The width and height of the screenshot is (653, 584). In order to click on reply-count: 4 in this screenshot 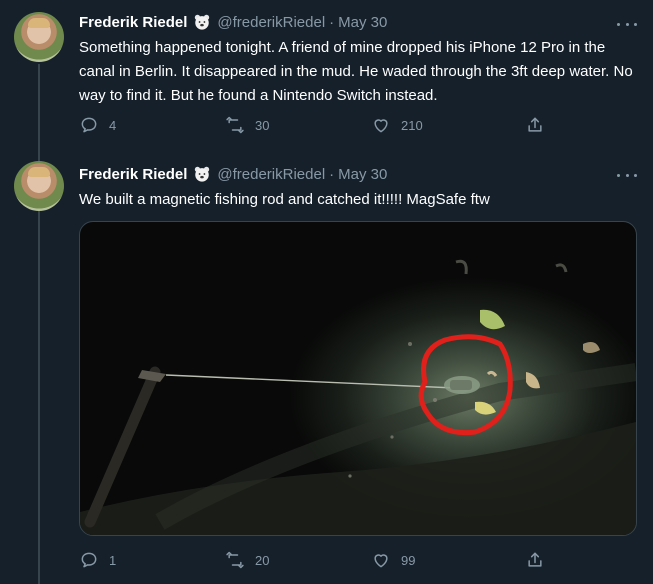, I will do `click(113, 125)`.